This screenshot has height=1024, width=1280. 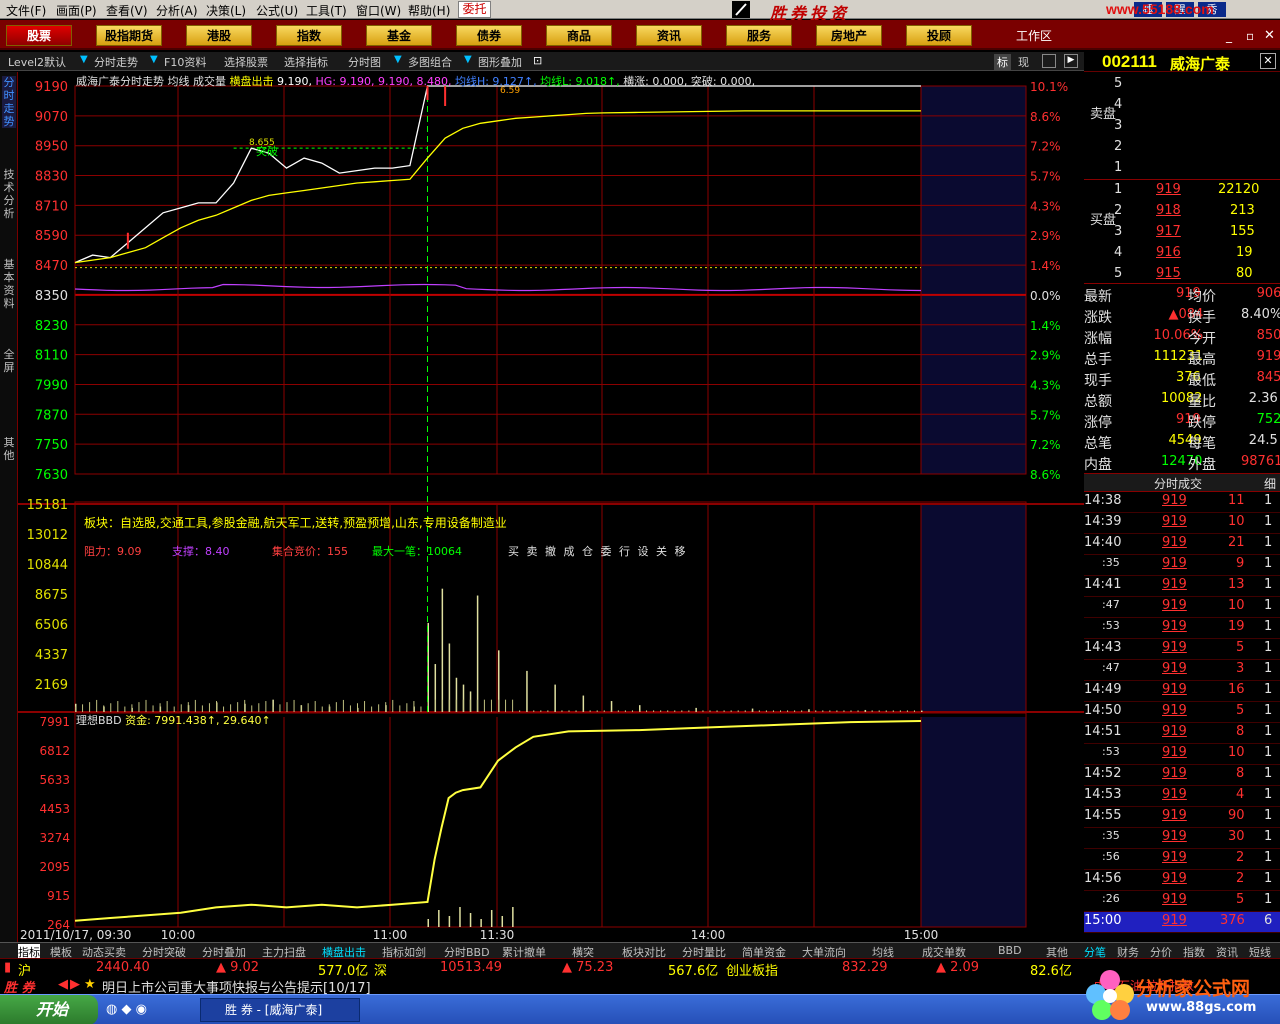 I want to click on sz-value: 10513.49, so click(x=471, y=967).